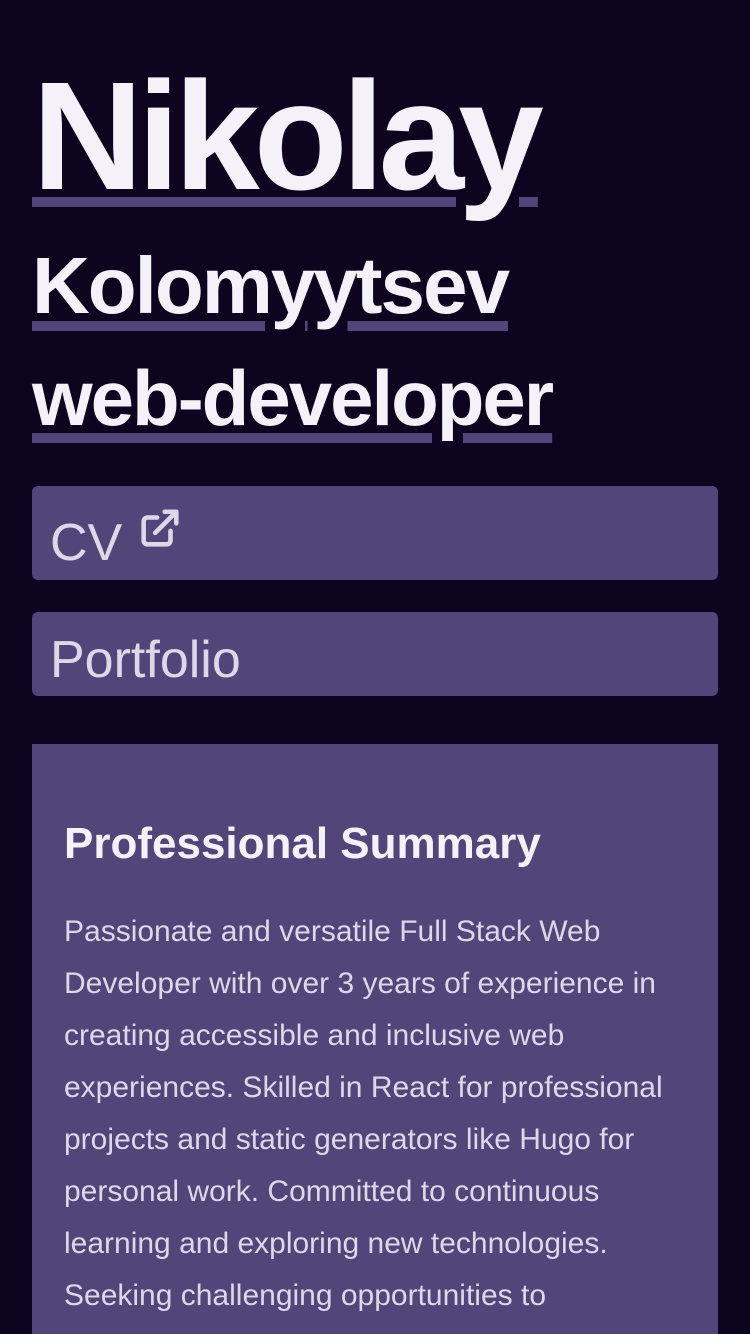 The image size is (750, 1334). What do you see at coordinates (145, 660) in the screenshot?
I see `portfolio-link-label: Portfolio` at bounding box center [145, 660].